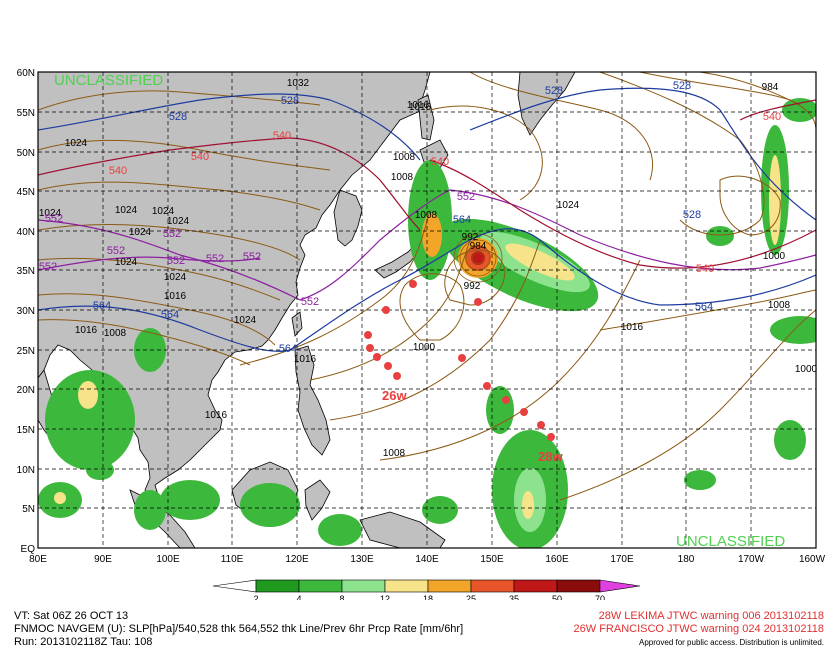  I want to click on lat-label: 60N, so click(26, 73).